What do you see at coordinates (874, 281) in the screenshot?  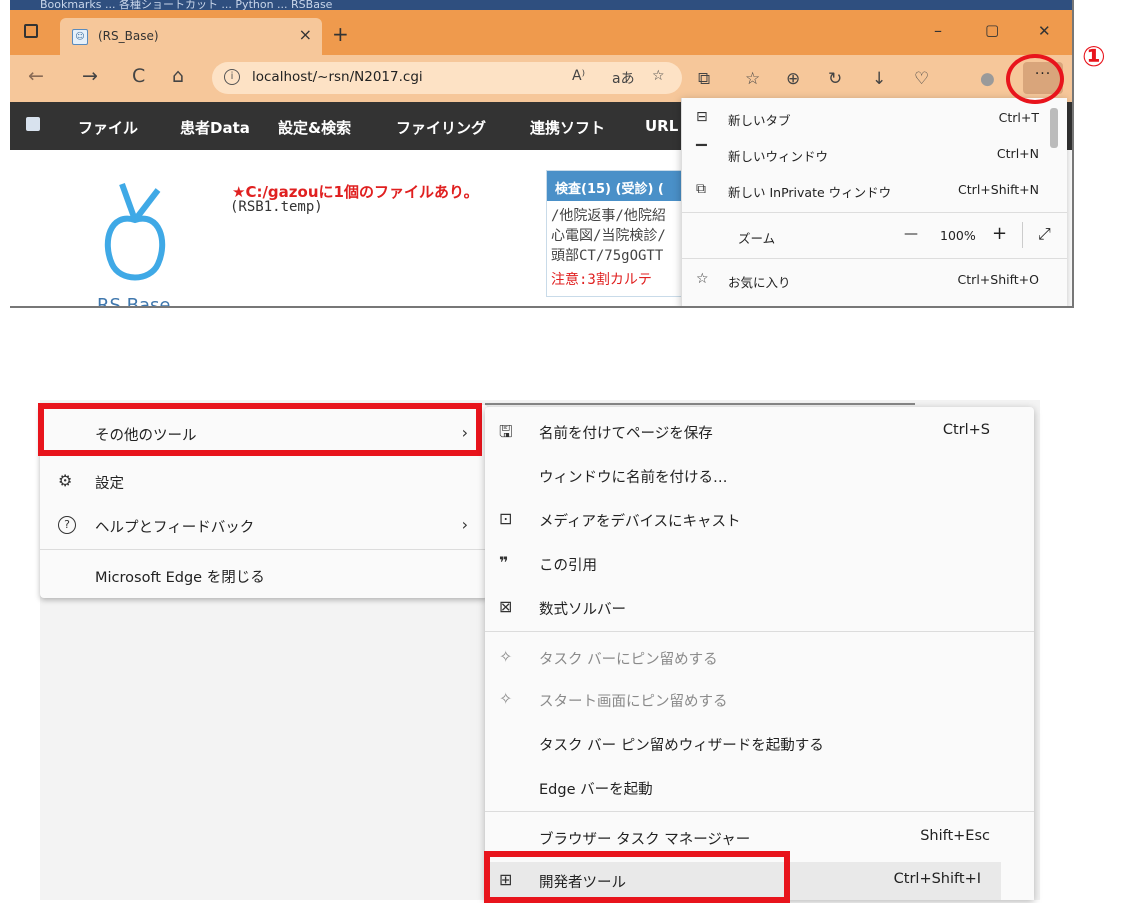 I see `menu-item-favorites: ☆ お気に入り Ctrl+Shift+O` at bounding box center [874, 281].